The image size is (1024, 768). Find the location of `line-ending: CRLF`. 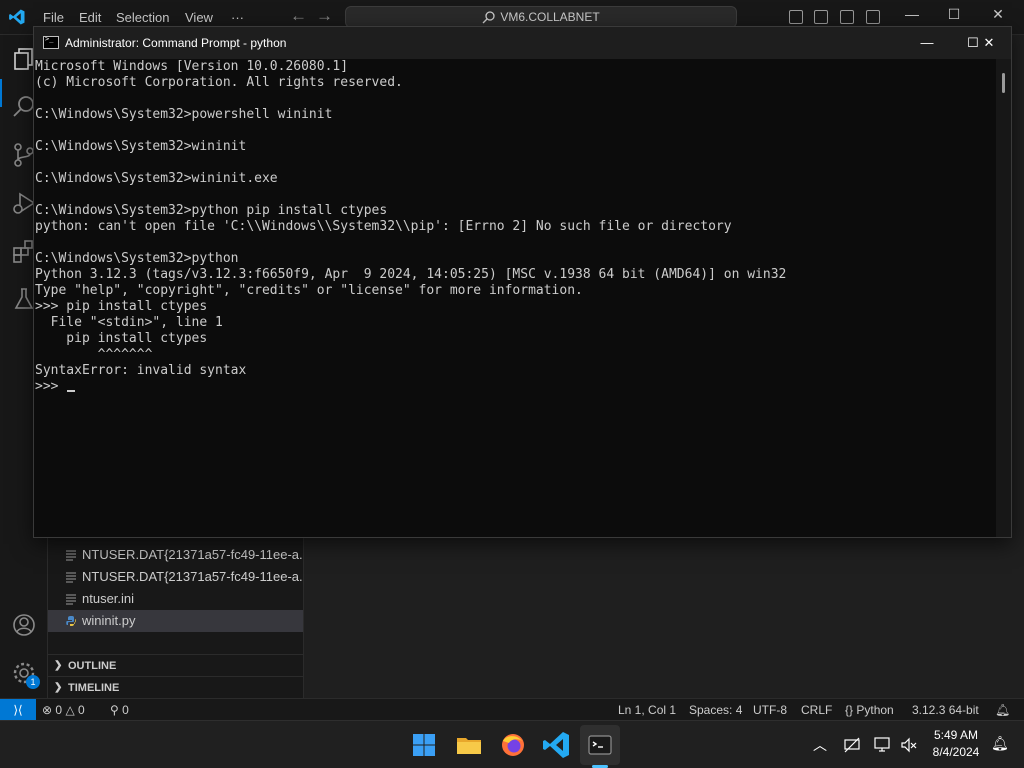

line-ending: CRLF is located at coordinates (816, 710).